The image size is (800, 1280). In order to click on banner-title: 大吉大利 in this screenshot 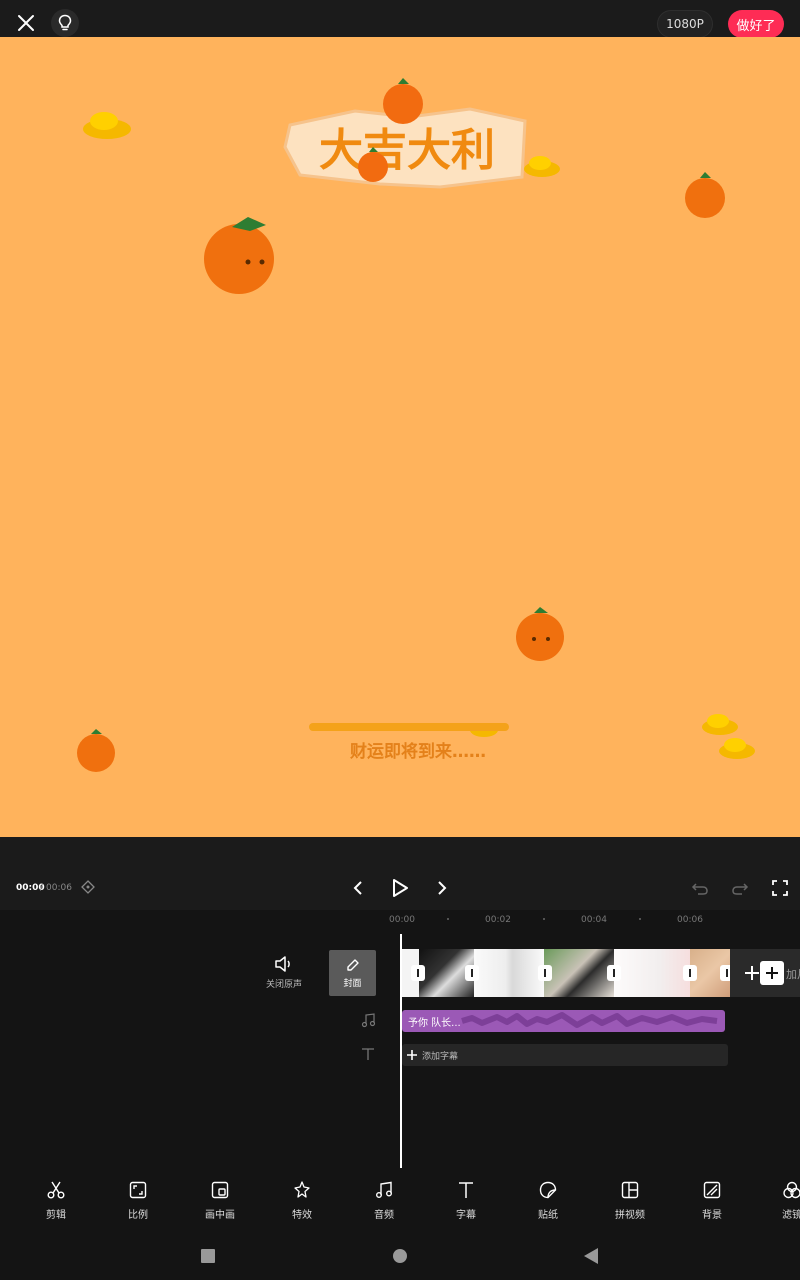, I will do `click(407, 150)`.